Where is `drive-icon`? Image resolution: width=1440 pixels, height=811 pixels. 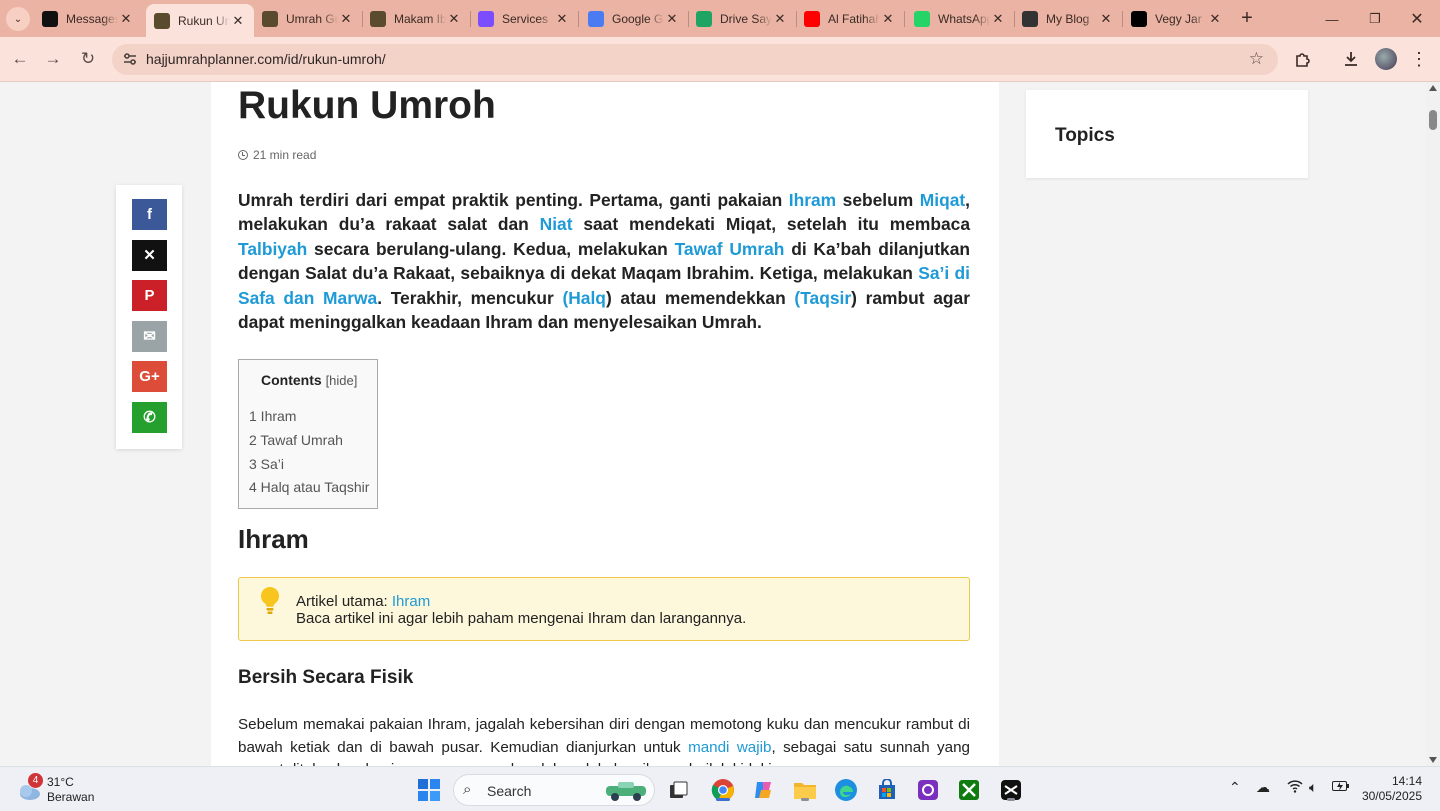
drive-icon is located at coordinates (704, 19).